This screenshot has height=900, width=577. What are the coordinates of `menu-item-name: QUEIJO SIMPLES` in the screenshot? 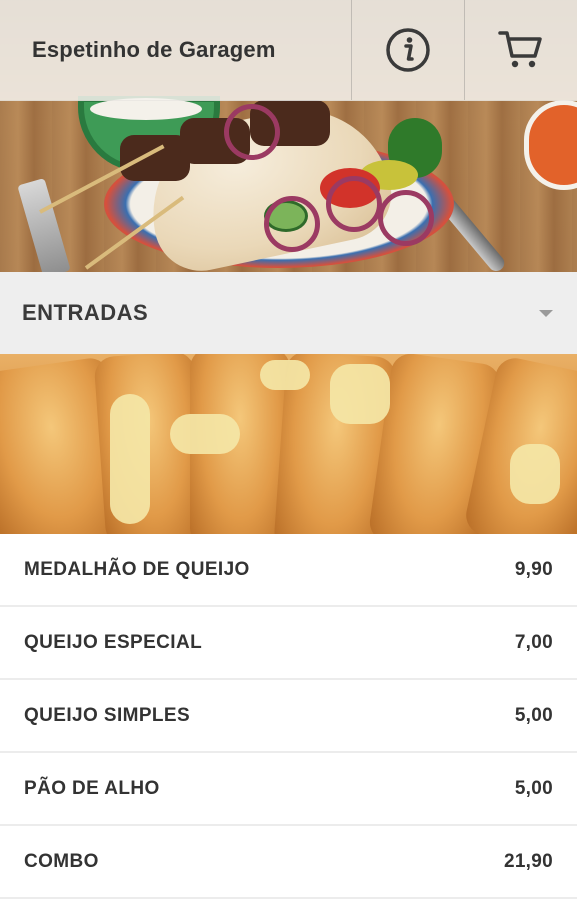 It's located at (107, 715).